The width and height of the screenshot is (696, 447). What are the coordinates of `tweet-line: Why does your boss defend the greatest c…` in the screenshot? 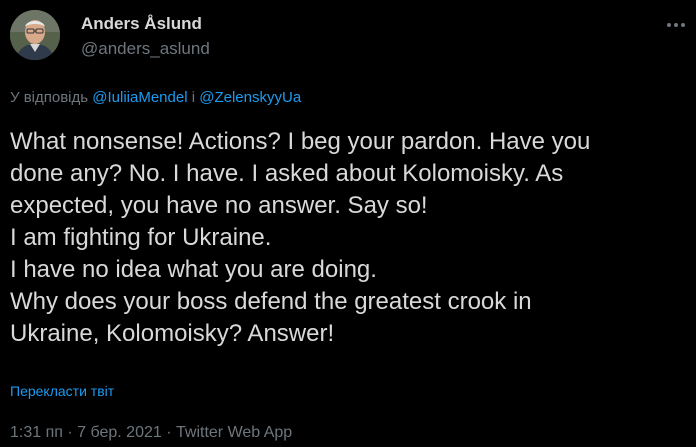 It's located at (271, 301).